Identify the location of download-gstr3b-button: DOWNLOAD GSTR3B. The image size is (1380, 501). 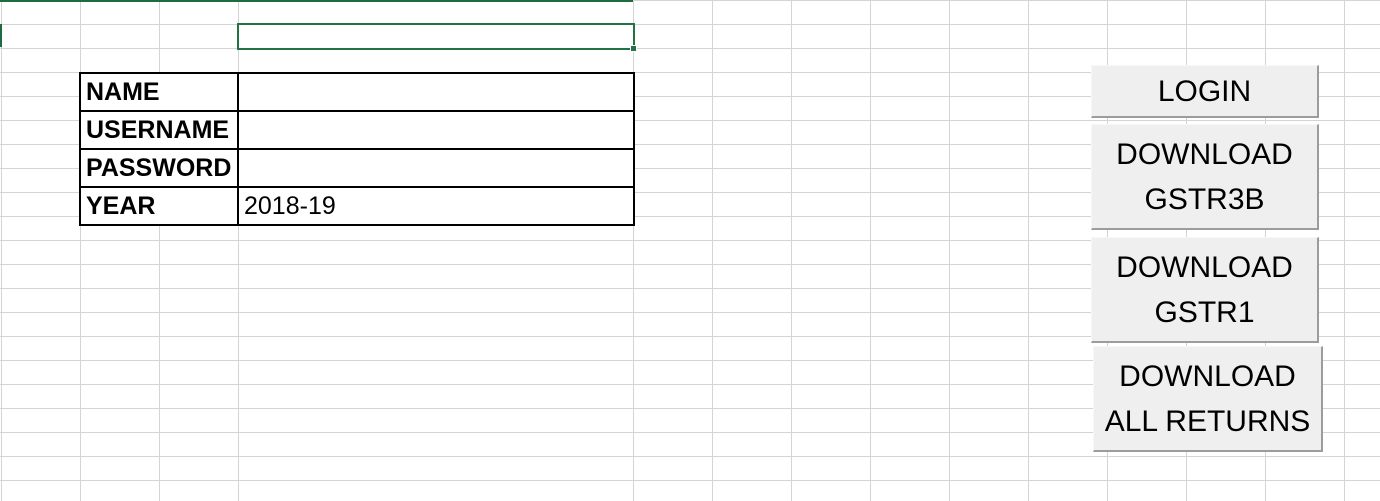
(1205, 177).